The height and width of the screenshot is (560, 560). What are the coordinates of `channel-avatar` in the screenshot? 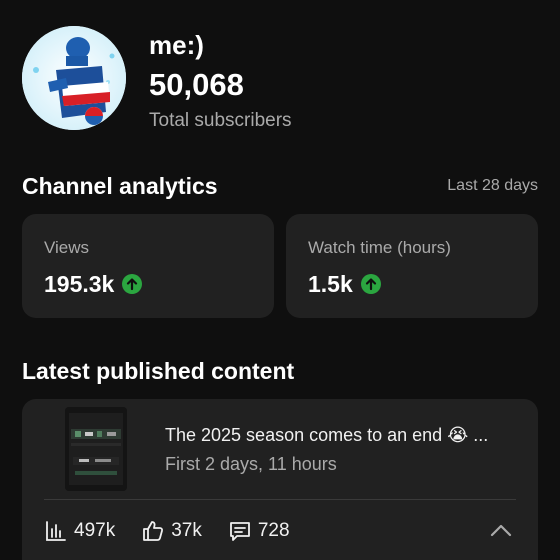 It's located at (74, 78).